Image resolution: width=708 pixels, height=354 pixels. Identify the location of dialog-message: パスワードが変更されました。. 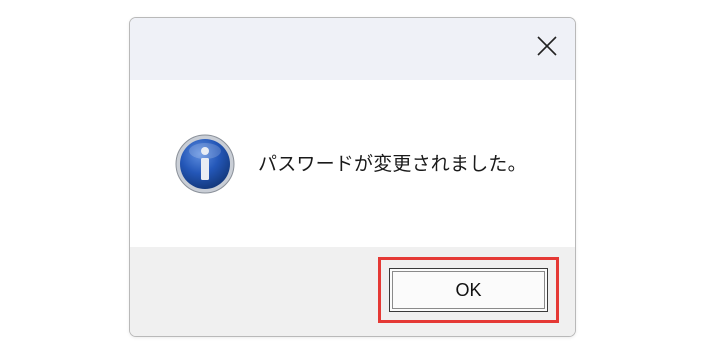
(392, 164).